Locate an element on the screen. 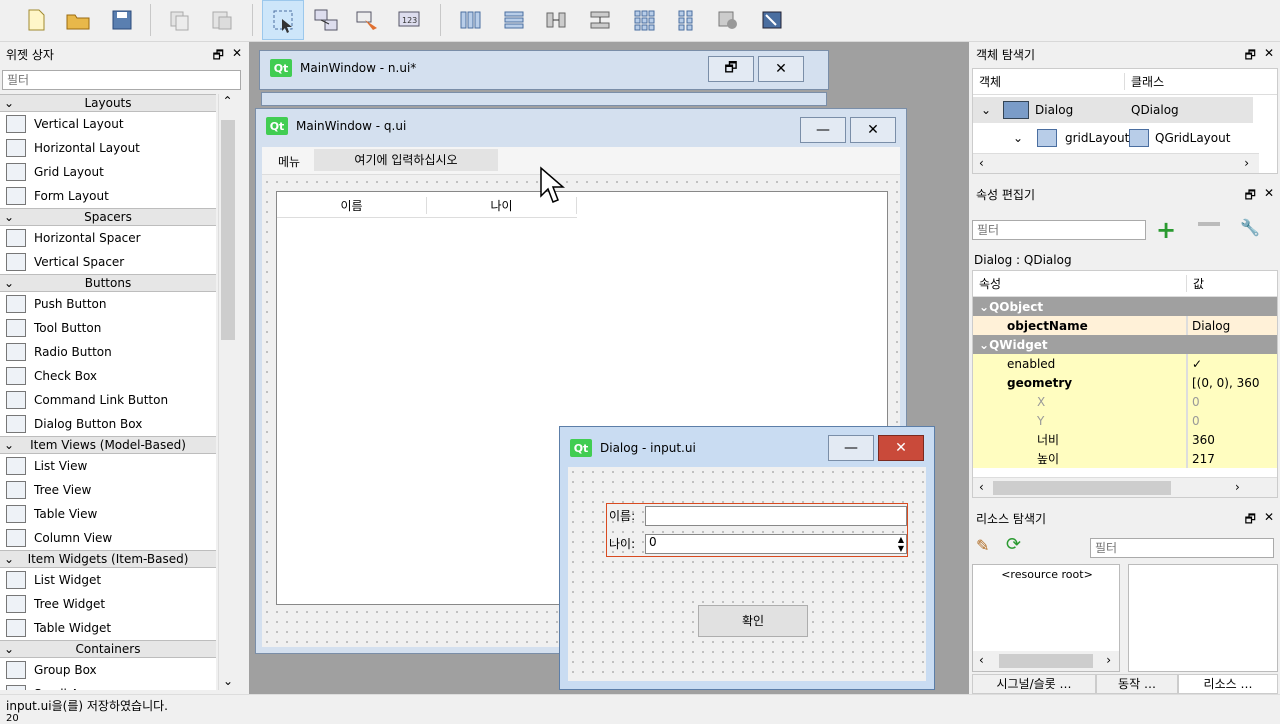  widget-item: Vertical Layout is located at coordinates (108, 124).